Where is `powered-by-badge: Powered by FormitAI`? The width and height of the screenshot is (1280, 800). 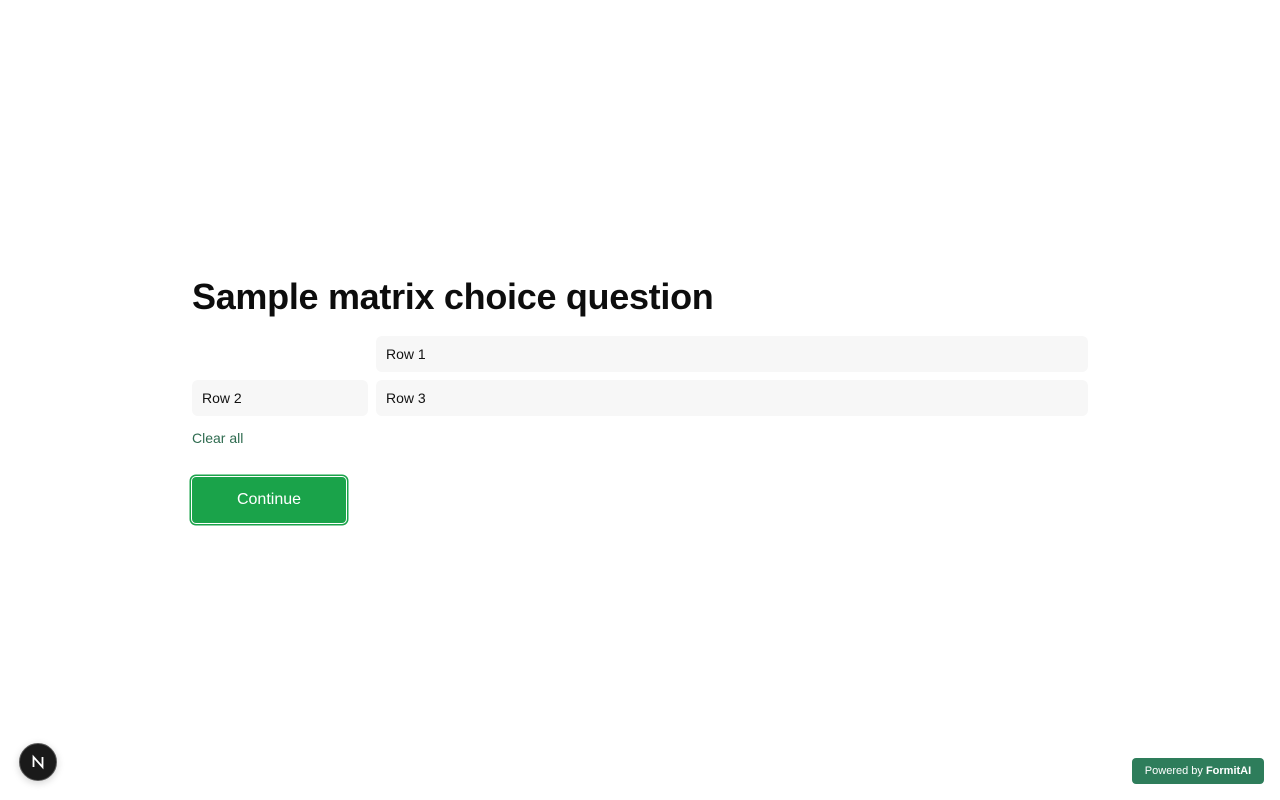
powered-by-badge: Powered by FormitAI is located at coordinates (1198, 771).